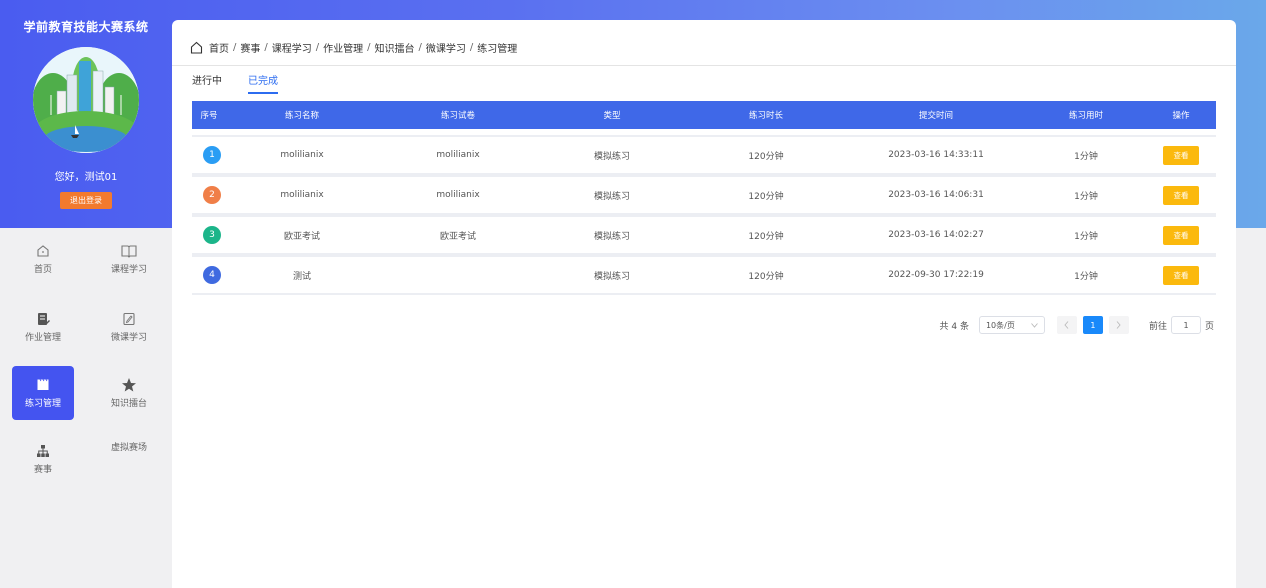 Image resolution: width=1266 pixels, height=588 pixels. Describe the element at coordinates (1034, 325) in the screenshot. I see `chevron-down-icon` at that location.